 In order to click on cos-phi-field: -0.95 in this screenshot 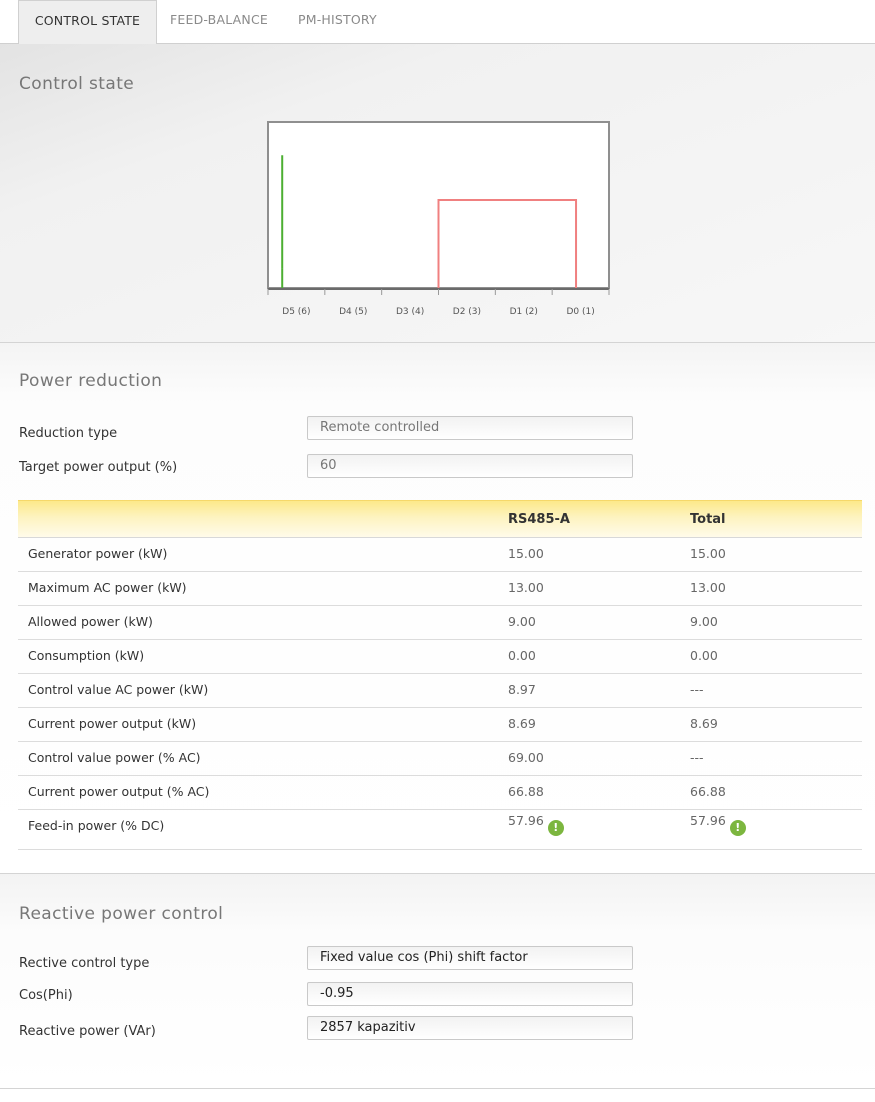, I will do `click(470, 994)`.